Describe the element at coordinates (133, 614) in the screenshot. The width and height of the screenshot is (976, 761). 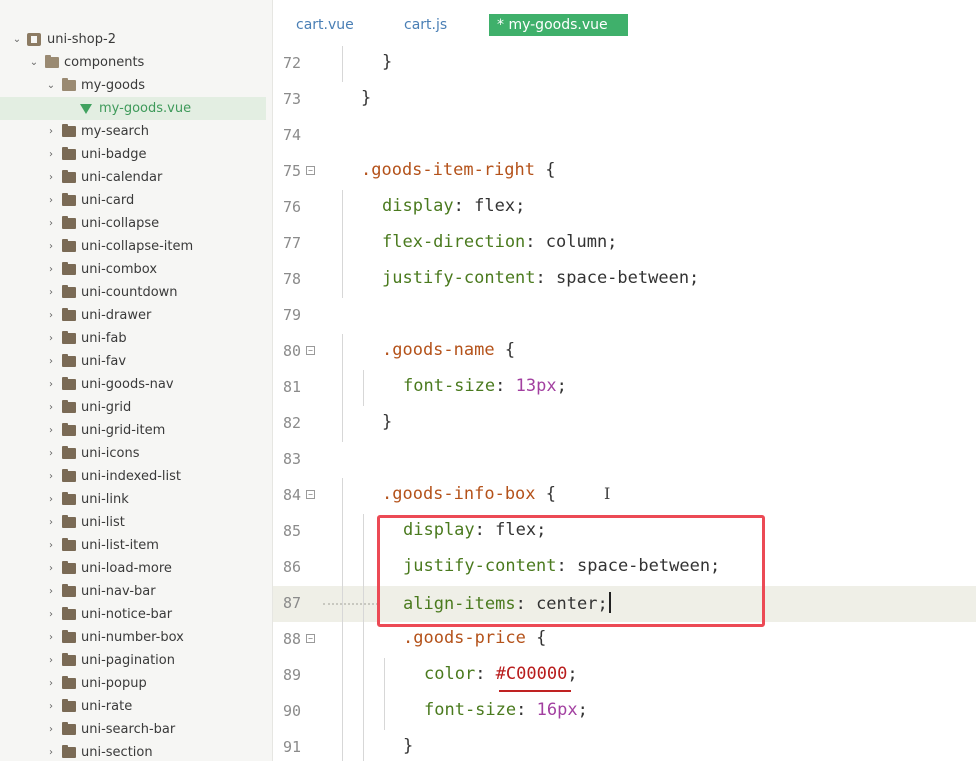
I see `tree-item-uni-notice-bar: › uni-notice-bar` at that location.